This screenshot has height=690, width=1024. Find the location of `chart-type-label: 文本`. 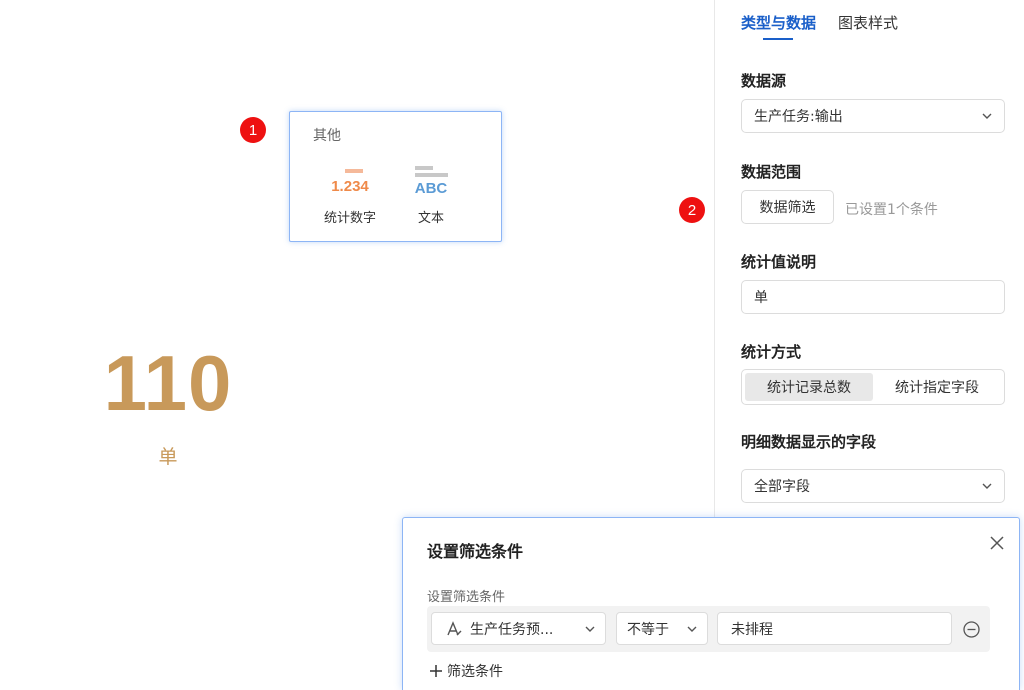

chart-type-label: 文本 is located at coordinates (430, 218).